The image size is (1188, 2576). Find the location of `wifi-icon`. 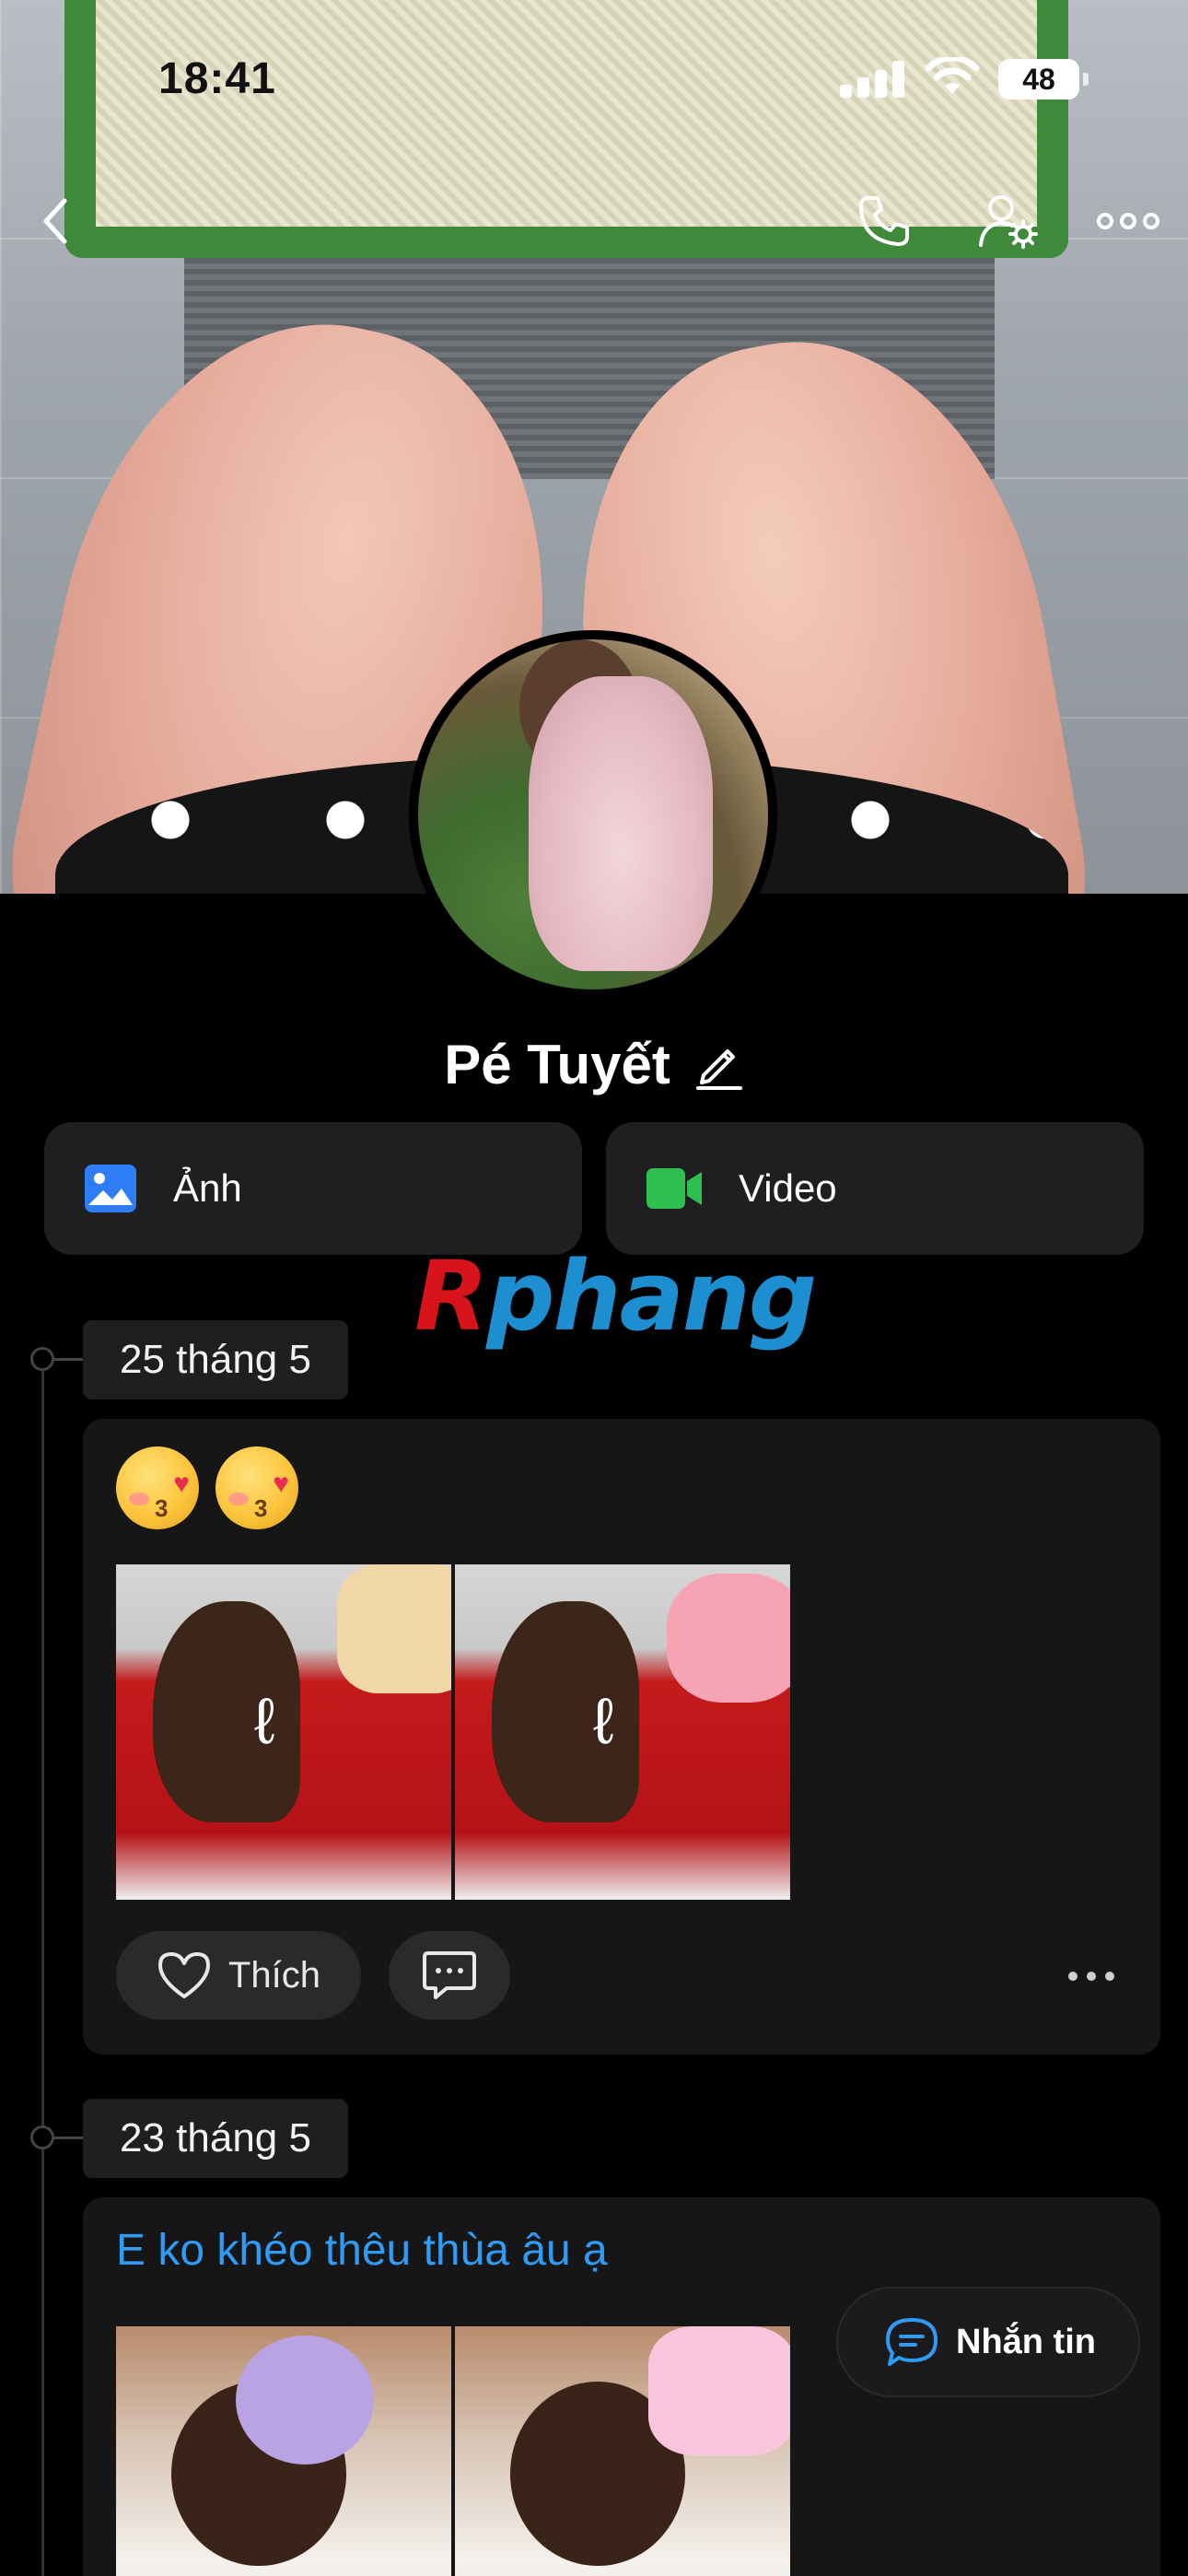

wifi-icon is located at coordinates (952, 75).